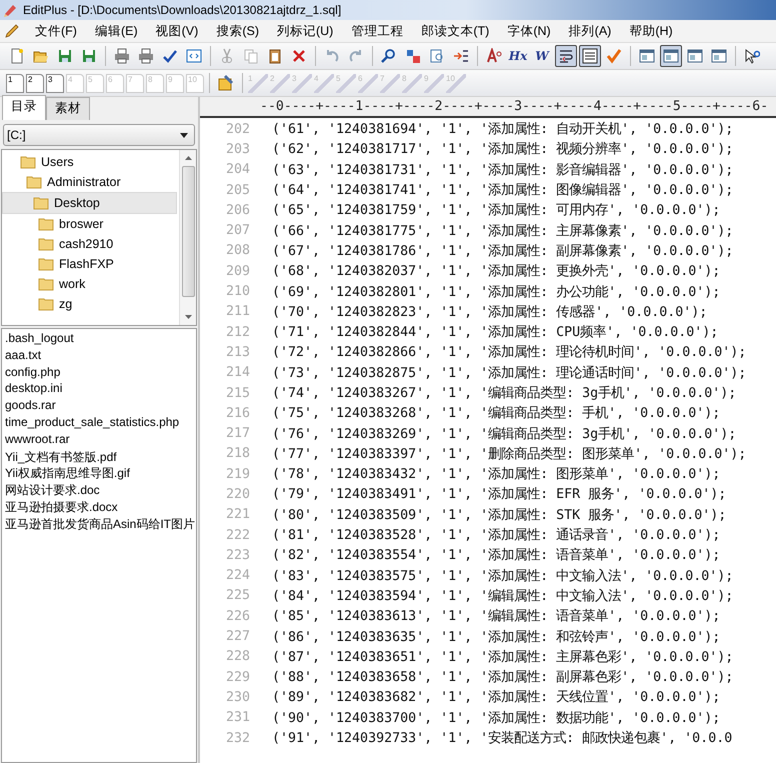 This screenshot has width=776, height=763. What do you see at coordinates (237, 129) in the screenshot?
I see `line-number: 202` at bounding box center [237, 129].